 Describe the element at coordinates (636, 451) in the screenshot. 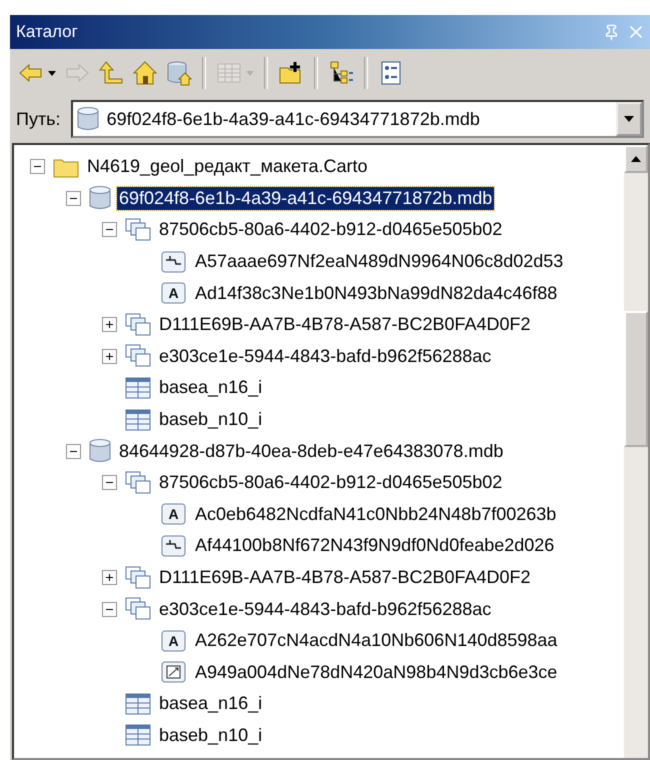

I see `scrollbar` at that location.